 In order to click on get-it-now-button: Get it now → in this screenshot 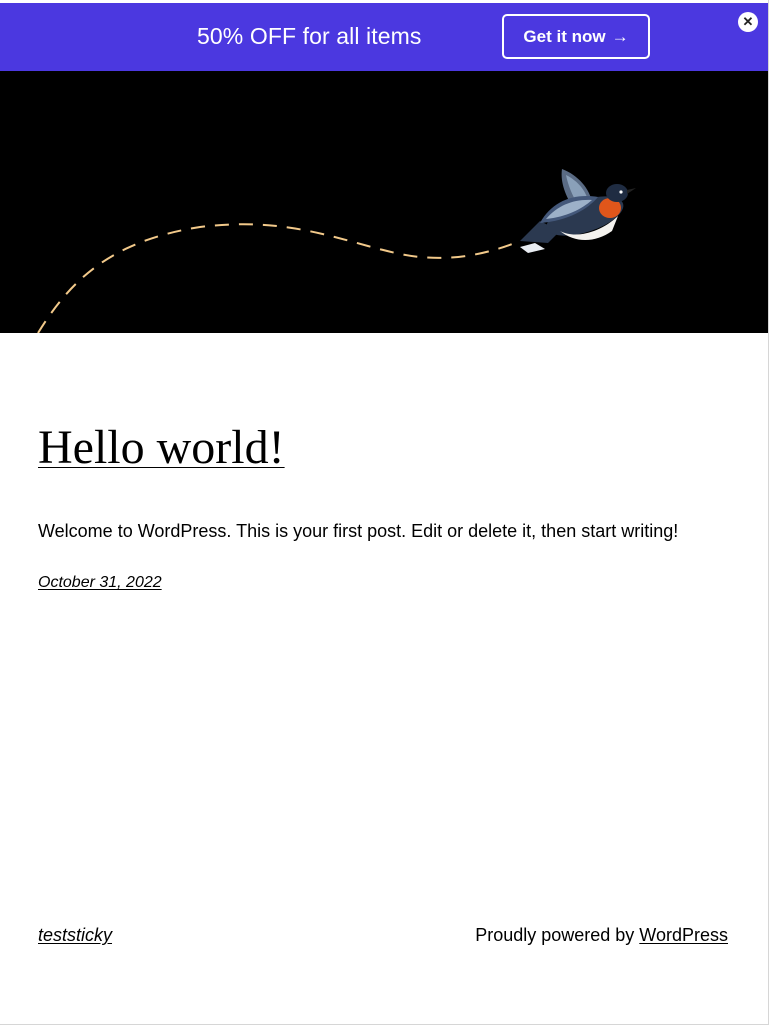, I will do `click(576, 36)`.